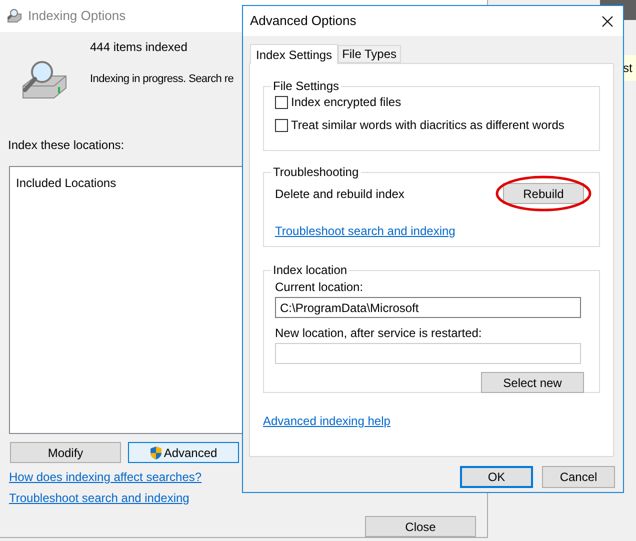 The width and height of the screenshot is (636, 541). Describe the element at coordinates (316, 172) in the screenshot. I see `group-title: Troubleshooting` at that location.